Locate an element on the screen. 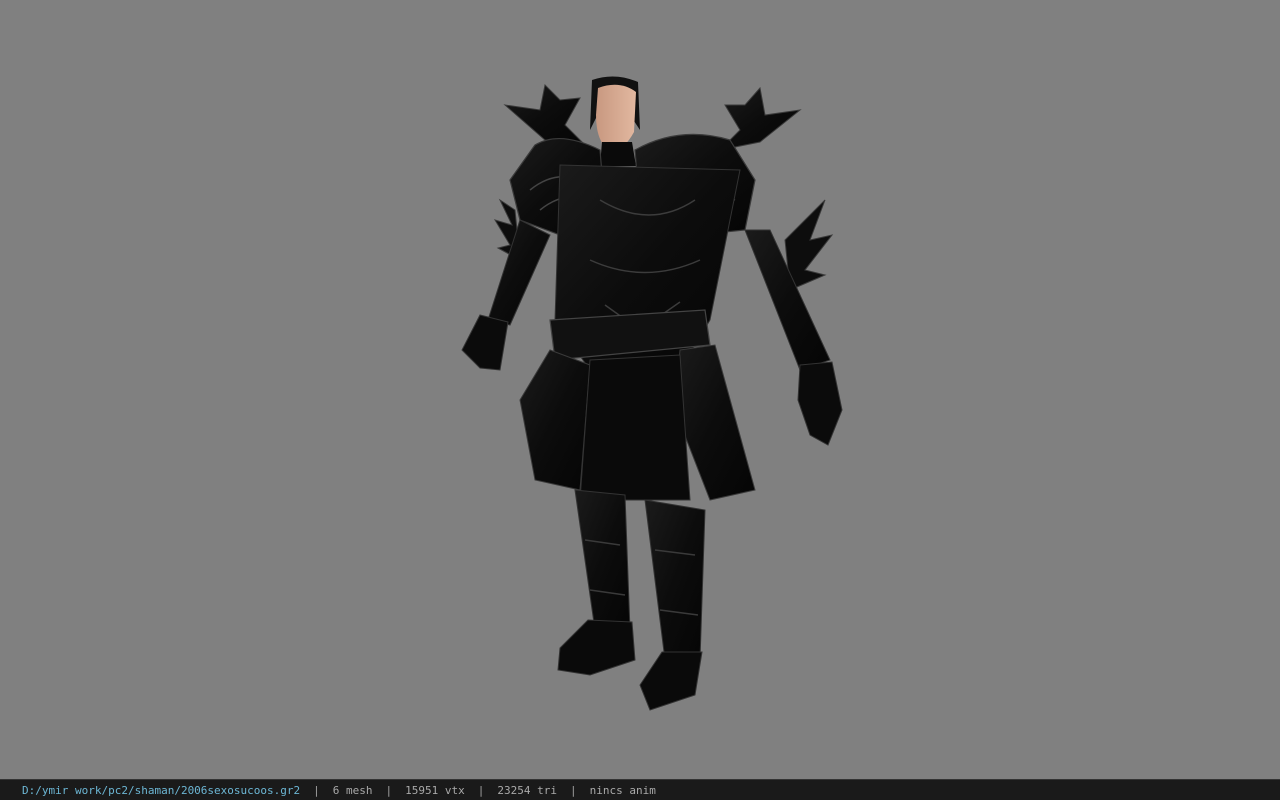 This screenshot has width=1280, height=800. right-leg is located at coordinates (675, 580).